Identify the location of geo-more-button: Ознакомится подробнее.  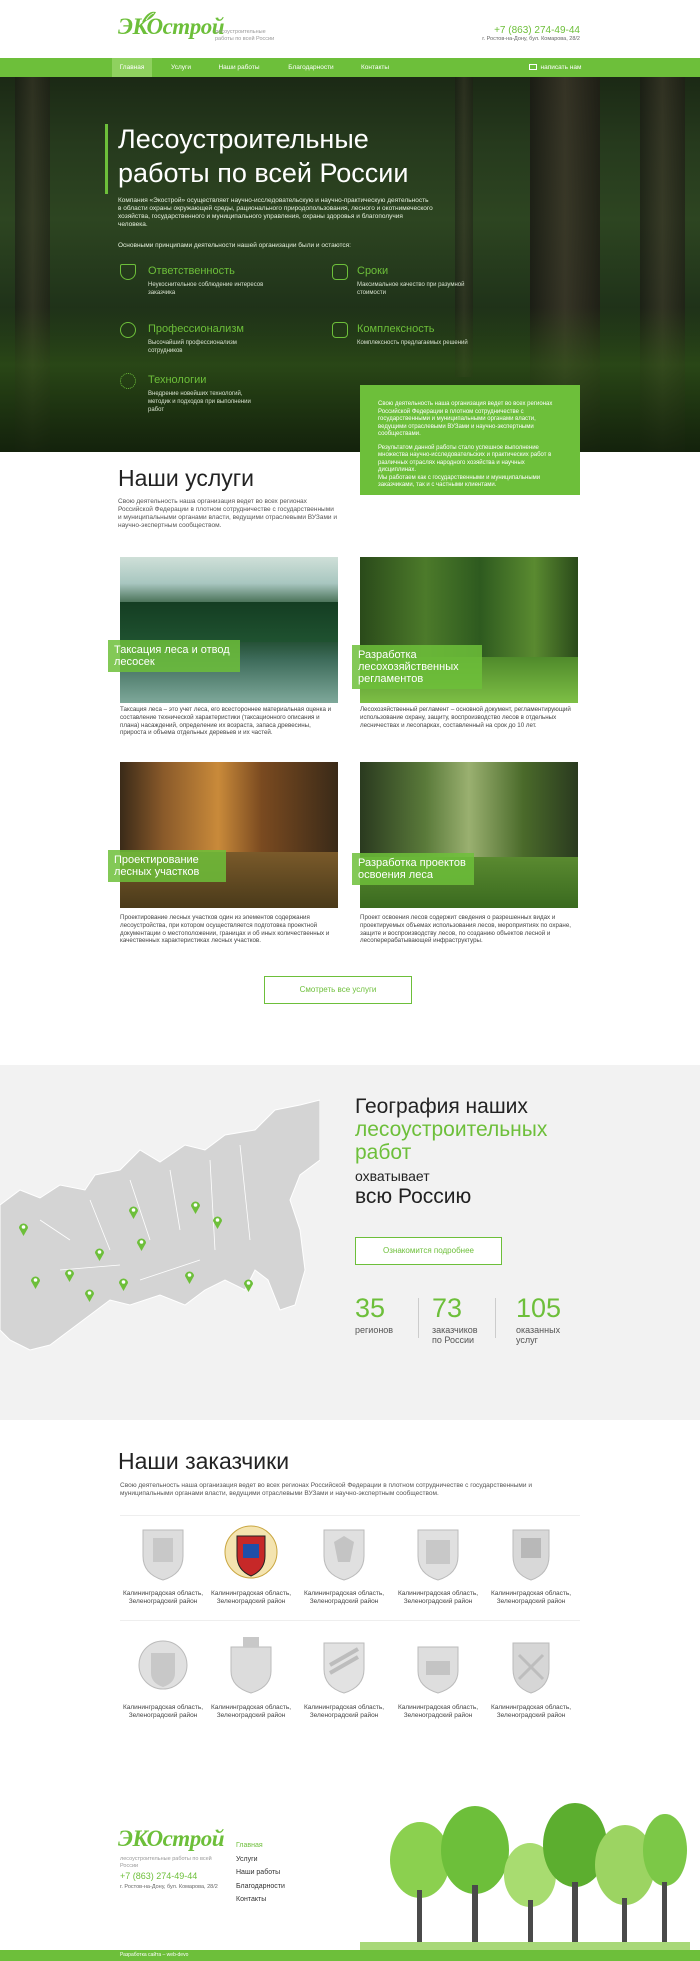
(428, 1251).